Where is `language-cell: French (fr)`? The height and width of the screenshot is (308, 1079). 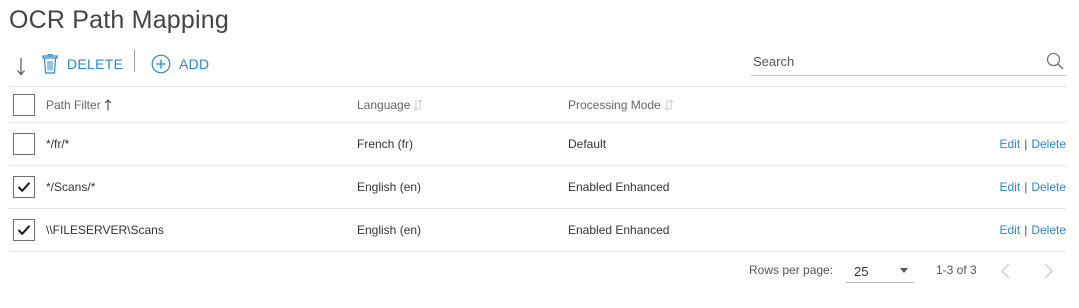 language-cell: French (fr) is located at coordinates (385, 144).